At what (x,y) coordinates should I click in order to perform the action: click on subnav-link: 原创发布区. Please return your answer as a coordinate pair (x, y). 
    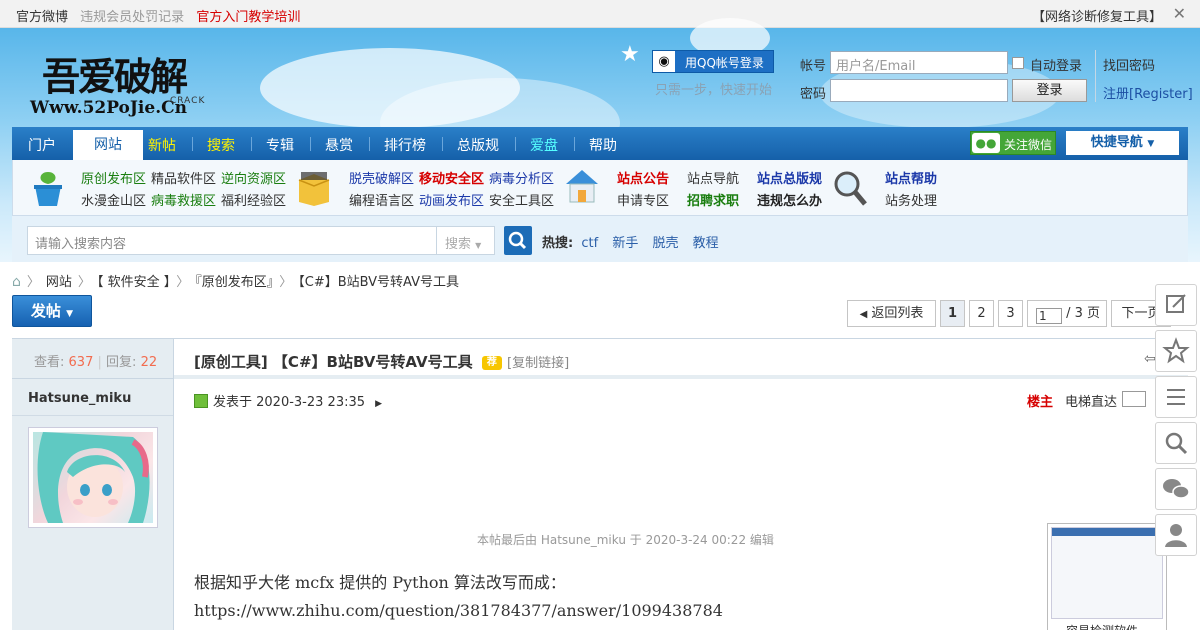
    Looking at the image, I should click on (113, 177).